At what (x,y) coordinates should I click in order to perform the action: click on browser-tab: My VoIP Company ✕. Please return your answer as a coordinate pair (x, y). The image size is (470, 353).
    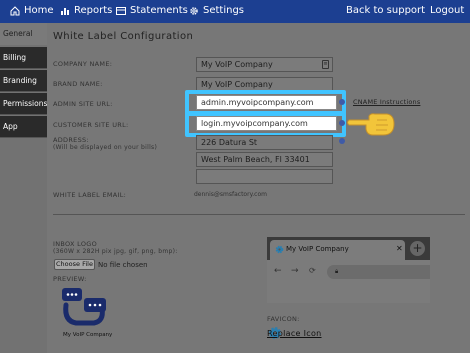
    Looking at the image, I should click on (337, 250).